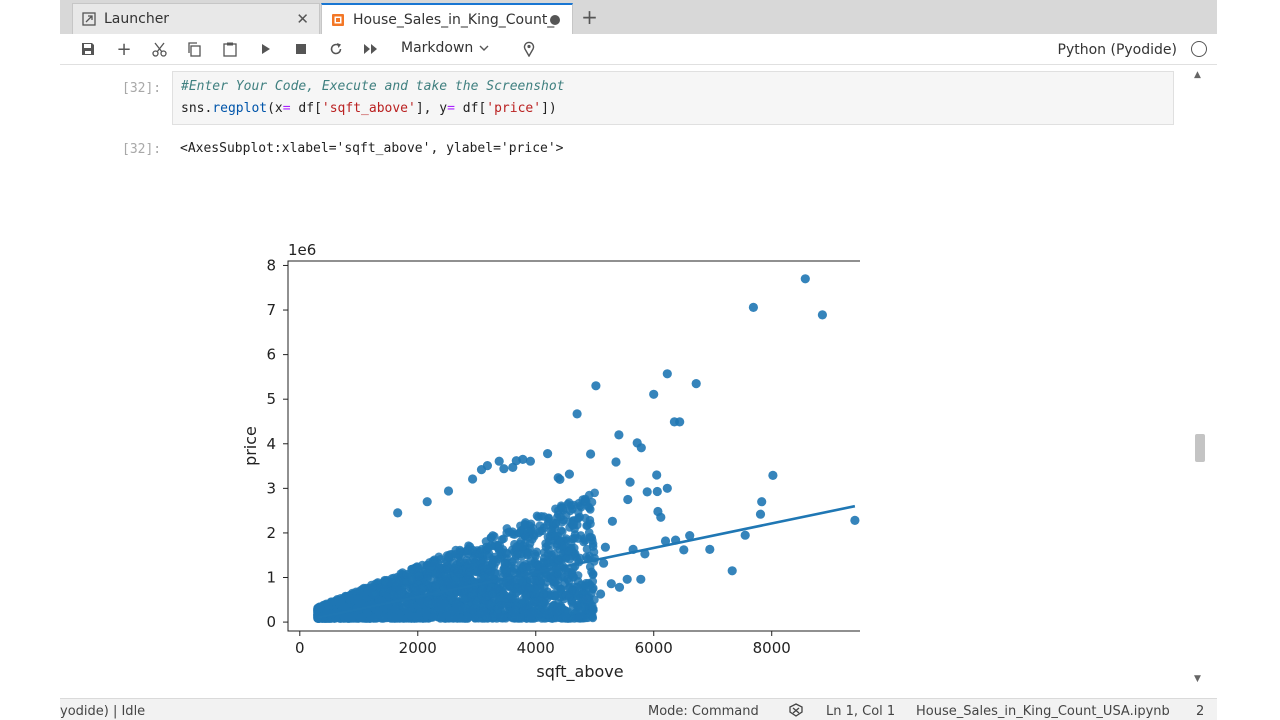 Image resolution: width=1280 pixels, height=720 pixels. Describe the element at coordinates (230, 49) in the screenshot. I see `paste-icon` at that location.